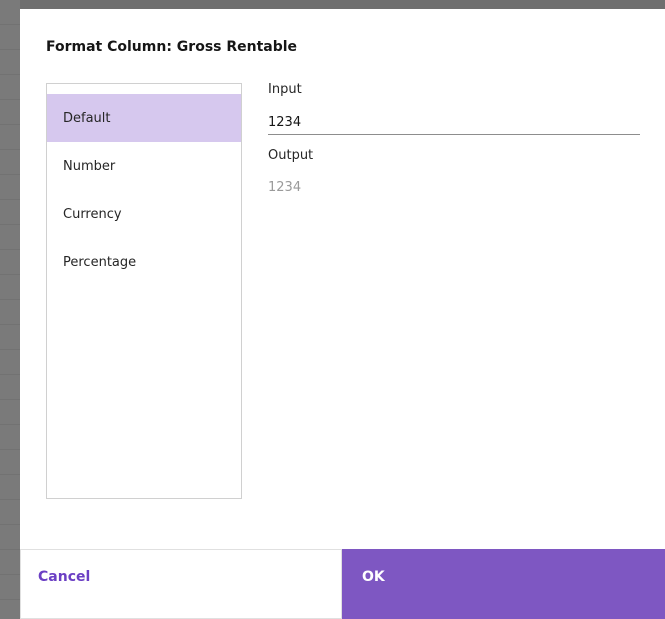 Image resolution: width=665 pixels, height=619 pixels. What do you see at coordinates (144, 214) in the screenshot?
I see `format-item-currency: Currency` at bounding box center [144, 214].